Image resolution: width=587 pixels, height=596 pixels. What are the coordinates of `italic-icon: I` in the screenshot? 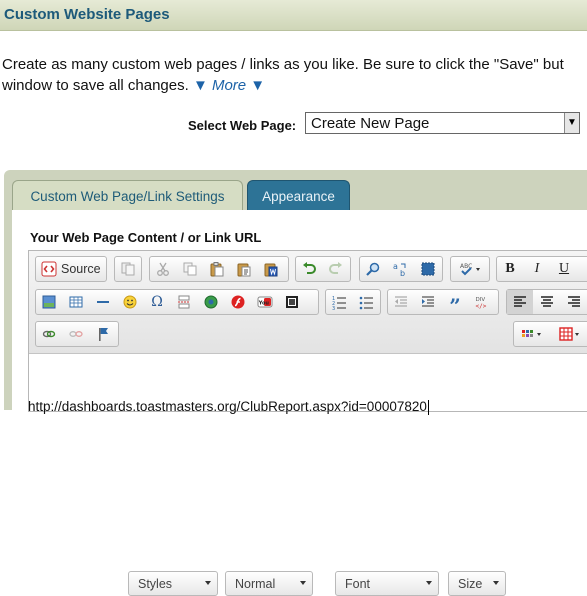 It's located at (537, 269).